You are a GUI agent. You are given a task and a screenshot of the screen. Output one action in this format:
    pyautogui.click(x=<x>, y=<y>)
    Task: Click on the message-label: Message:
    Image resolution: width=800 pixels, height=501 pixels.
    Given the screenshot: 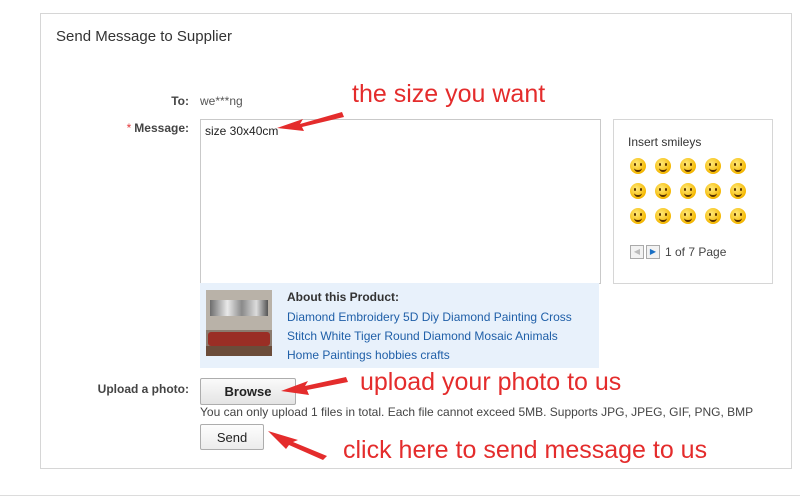 What is the action you would take?
    pyautogui.click(x=161, y=128)
    